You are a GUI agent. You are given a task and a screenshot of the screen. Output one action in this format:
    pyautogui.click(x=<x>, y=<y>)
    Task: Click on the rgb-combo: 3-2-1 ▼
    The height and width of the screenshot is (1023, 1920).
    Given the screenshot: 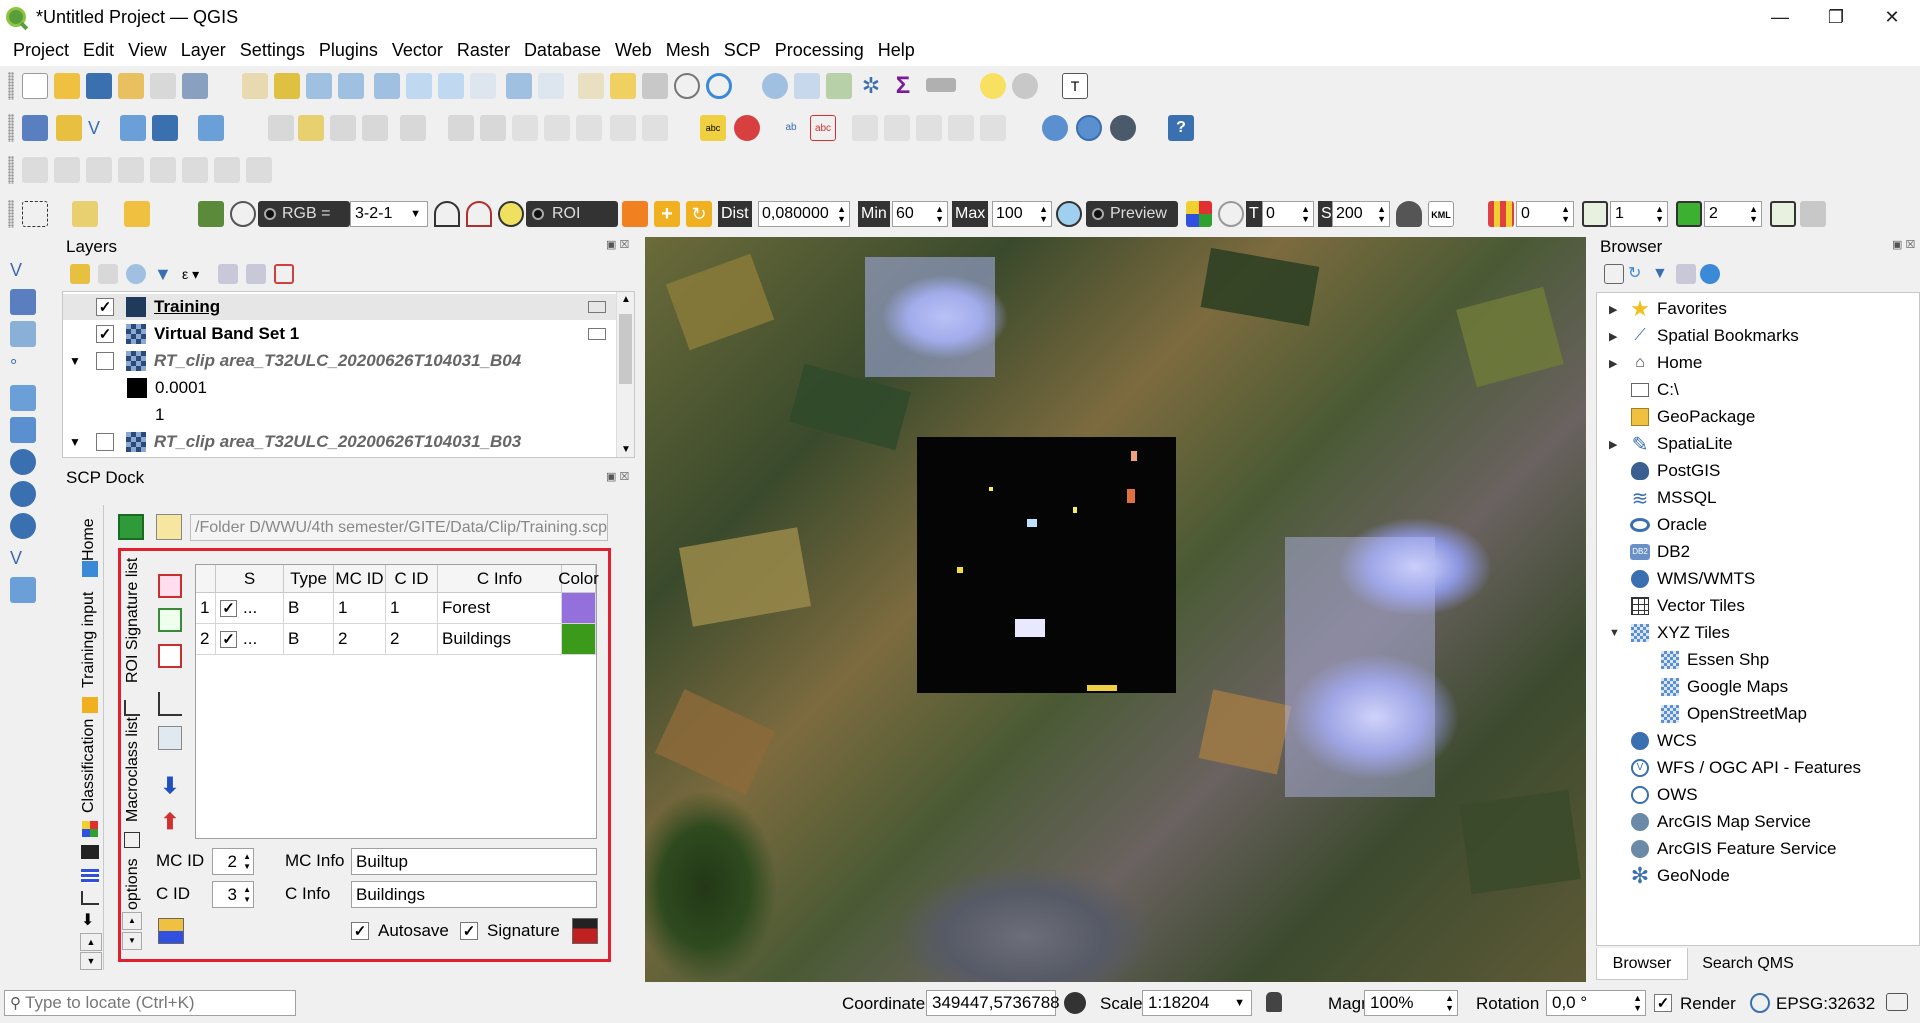 What is the action you would take?
    pyautogui.click(x=389, y=214)
    